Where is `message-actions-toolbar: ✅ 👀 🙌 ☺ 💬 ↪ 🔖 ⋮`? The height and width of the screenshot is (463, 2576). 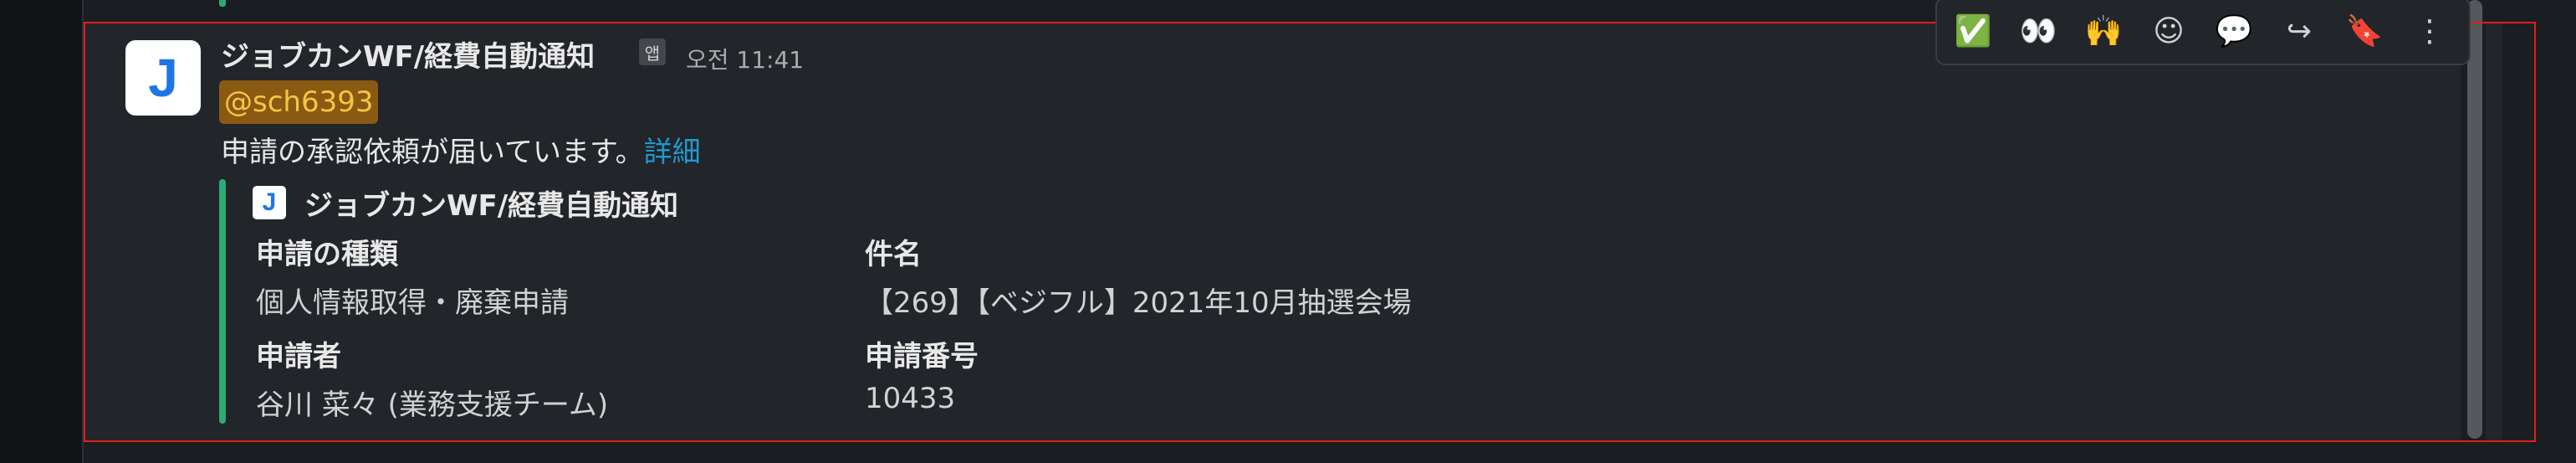 message-actions-toolbar: ✅ 👀 🙌 ☺ 💬 ↪ 🔖 ⋮ is located at coordinates (2203, 32).